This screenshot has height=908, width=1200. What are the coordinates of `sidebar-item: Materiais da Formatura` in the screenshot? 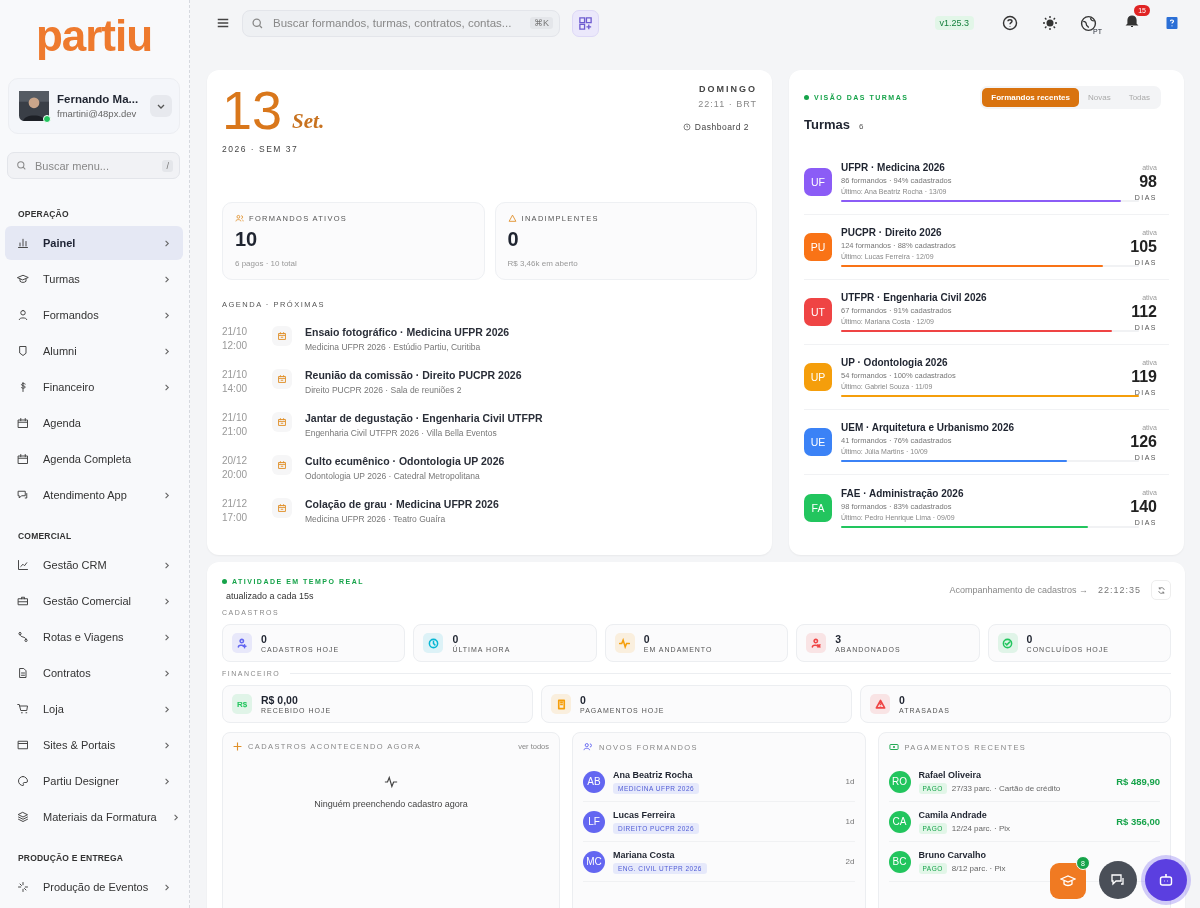 It's located at (94, 817).